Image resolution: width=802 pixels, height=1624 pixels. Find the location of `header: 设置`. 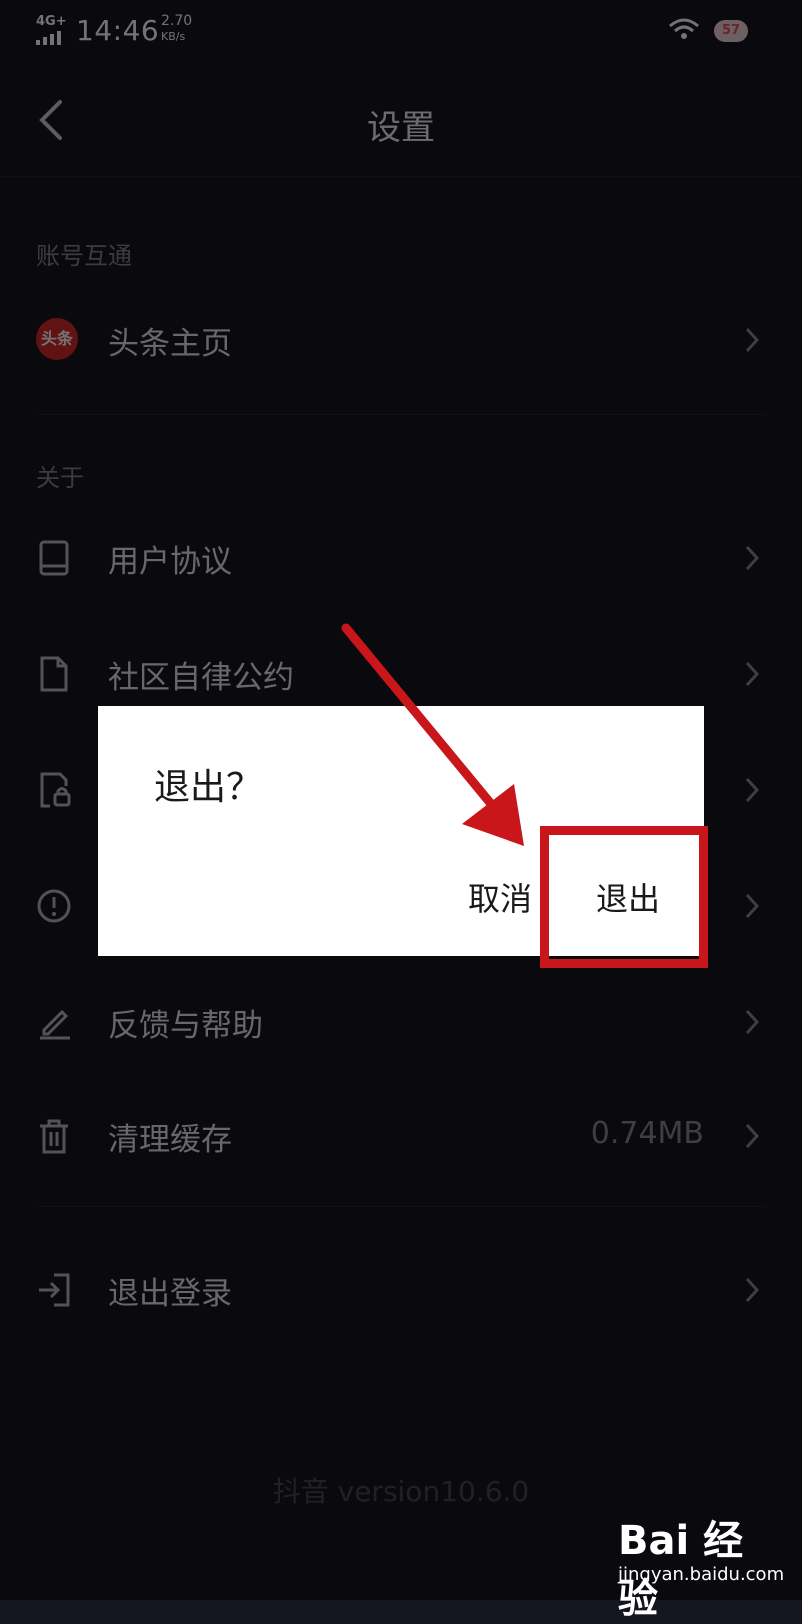

header: 设置 is located at coordinates (401, 120).